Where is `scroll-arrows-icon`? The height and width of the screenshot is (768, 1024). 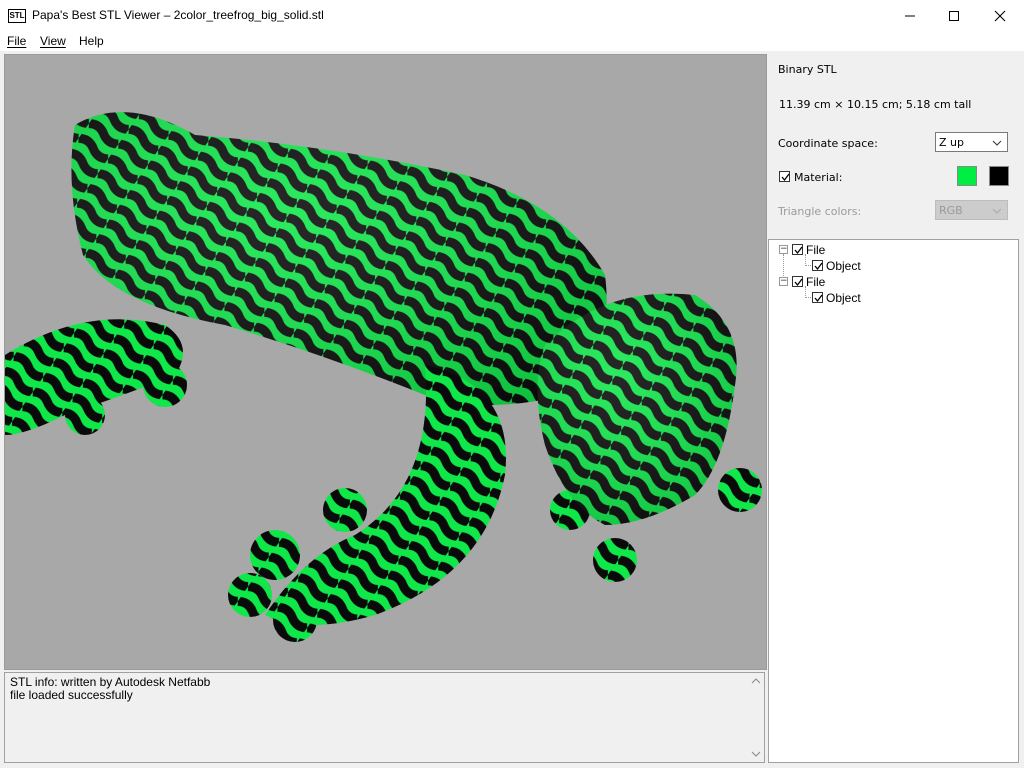 scroll-arrows-icon is located at coordinates (756, 717).